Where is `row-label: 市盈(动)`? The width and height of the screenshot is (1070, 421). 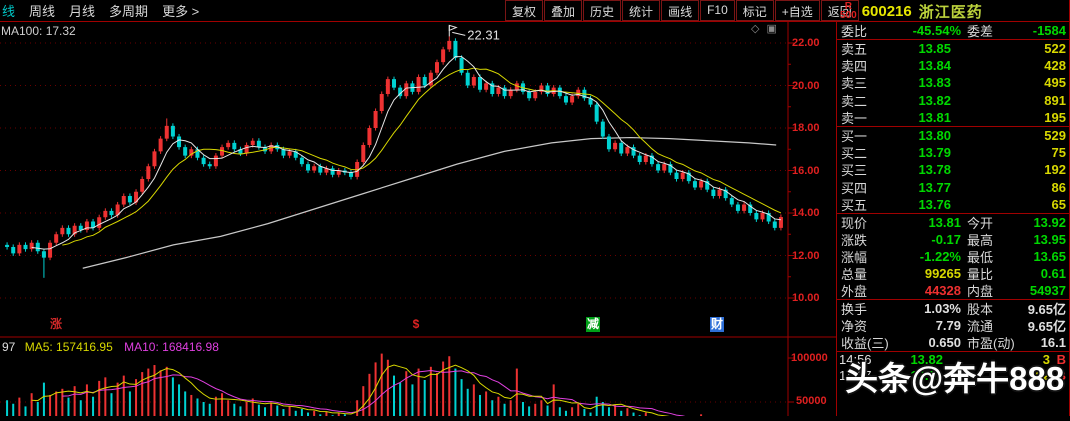
row-label: 市盈(动) is located at coordinates (991, 343).